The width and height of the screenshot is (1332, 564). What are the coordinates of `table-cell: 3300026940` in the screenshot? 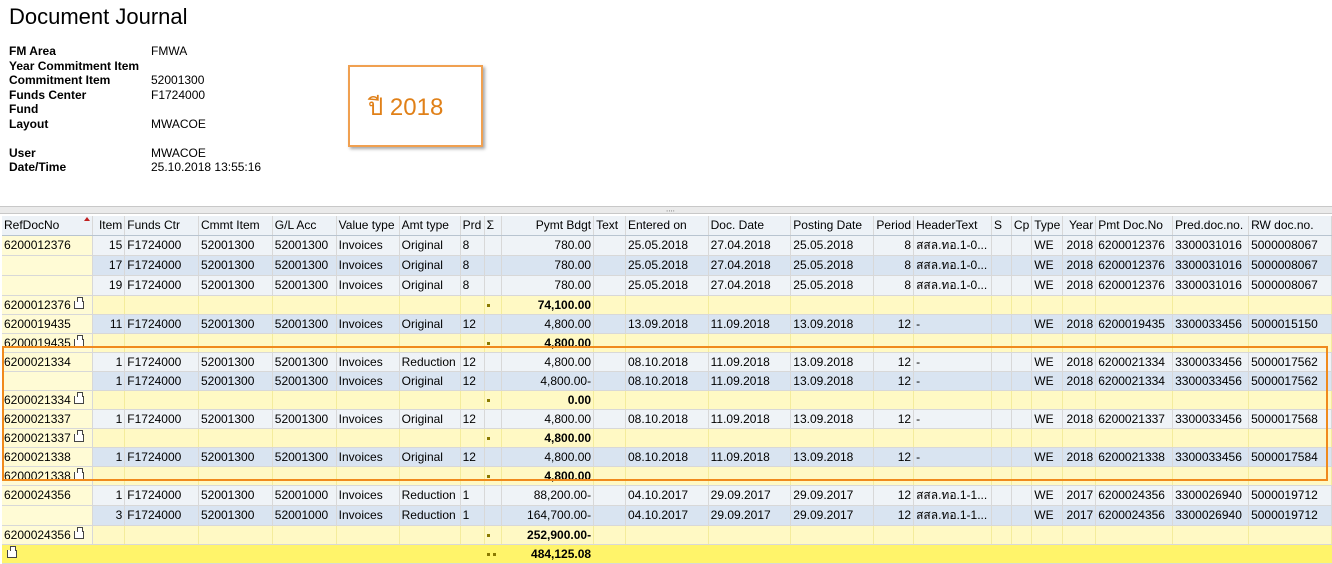 It's located at (1211, 495).